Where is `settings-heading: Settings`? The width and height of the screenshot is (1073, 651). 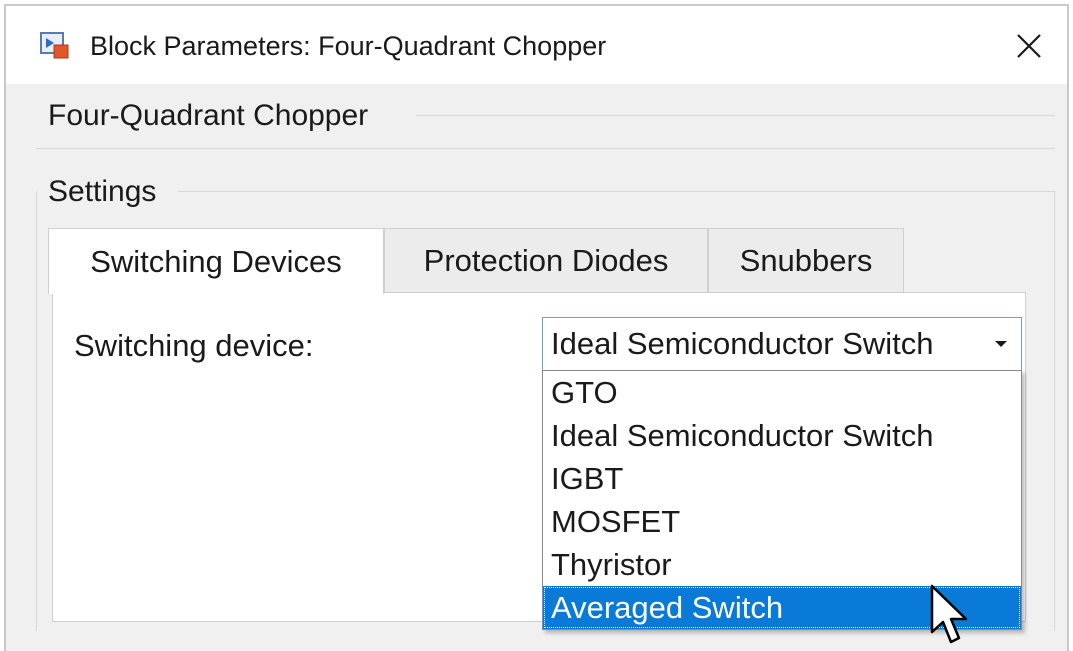
settings-heading: Settings is located at coordinates (102, 191).